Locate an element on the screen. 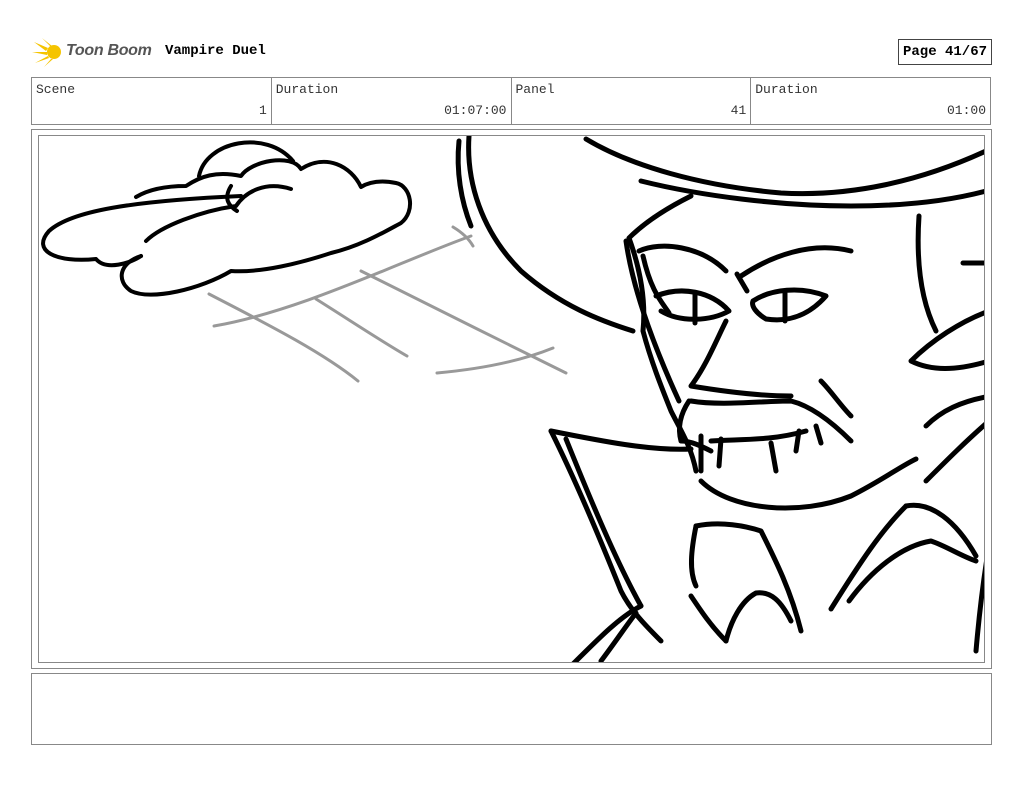  sun-comet-icon is located at coordinates (46, 52).